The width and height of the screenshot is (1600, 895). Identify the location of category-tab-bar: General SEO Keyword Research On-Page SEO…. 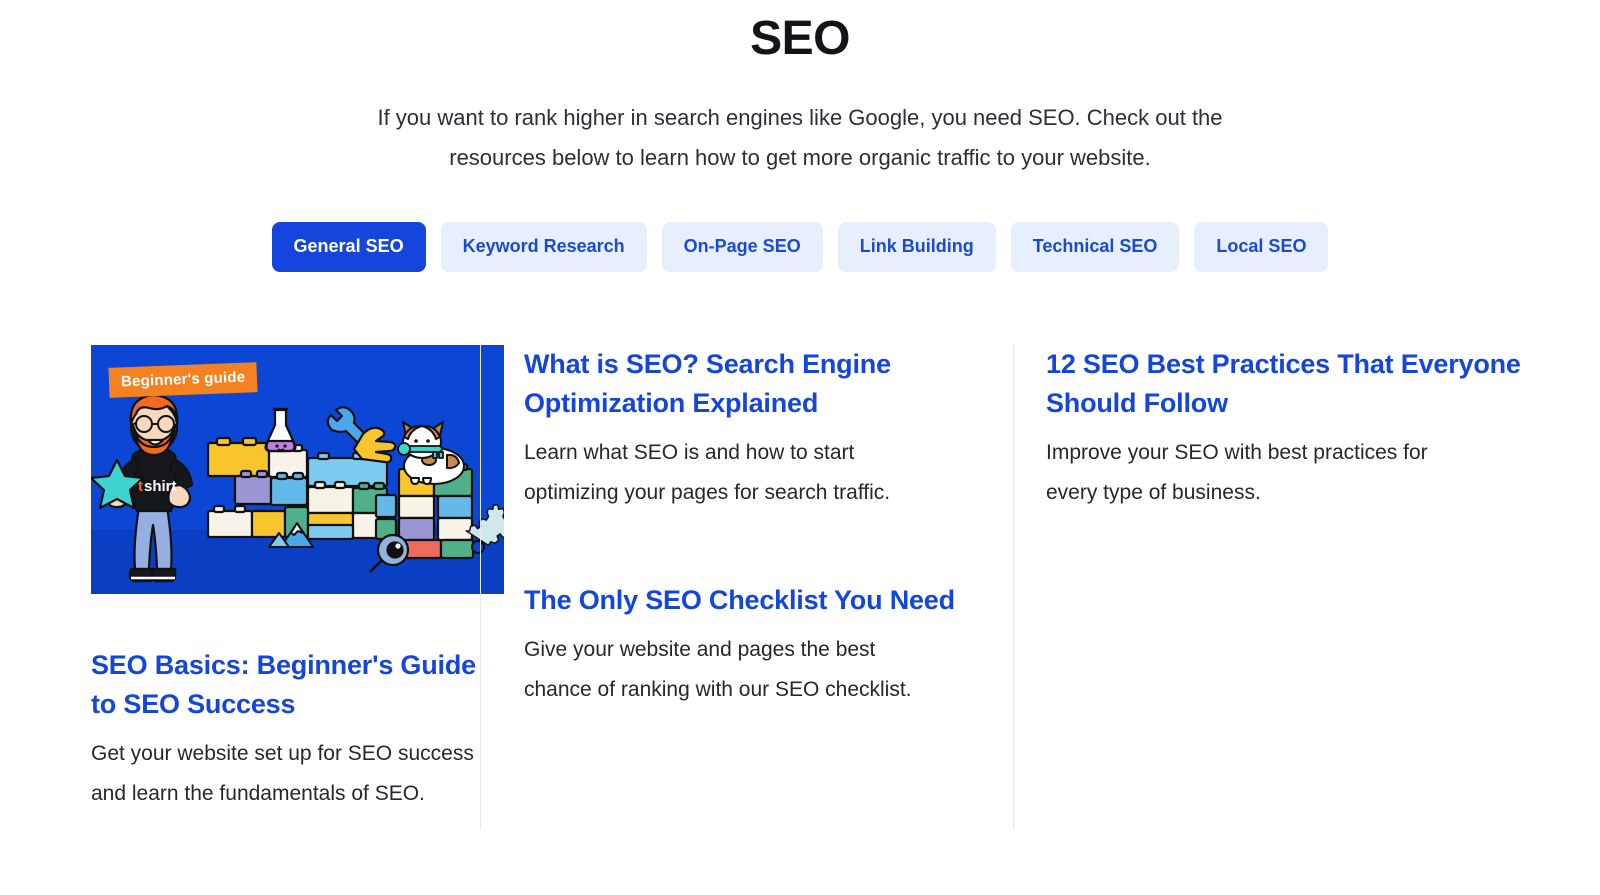
(800, 246).